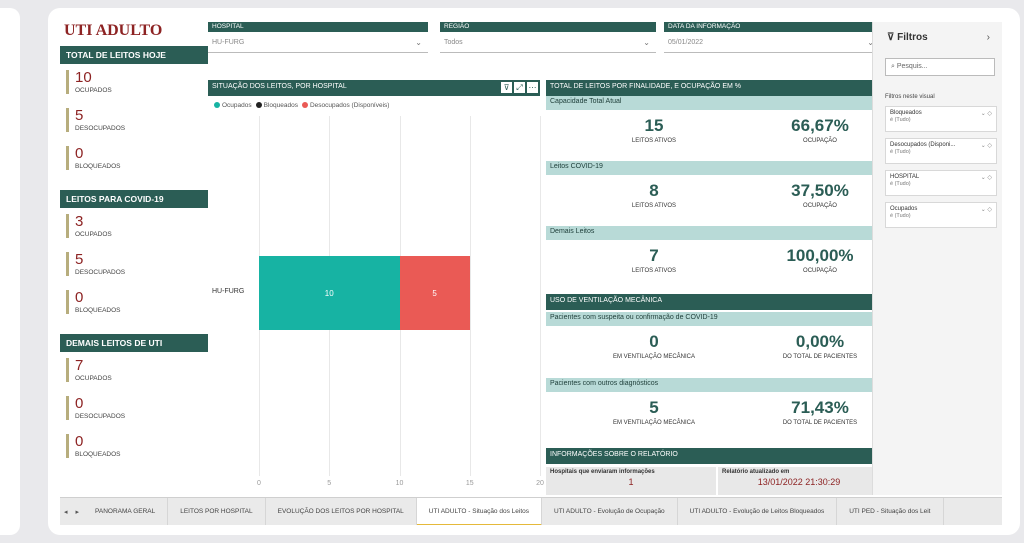 The height and width of the screenshot is (543, 1024). I want to click on x-tick-label: 0, so click(259, 483).